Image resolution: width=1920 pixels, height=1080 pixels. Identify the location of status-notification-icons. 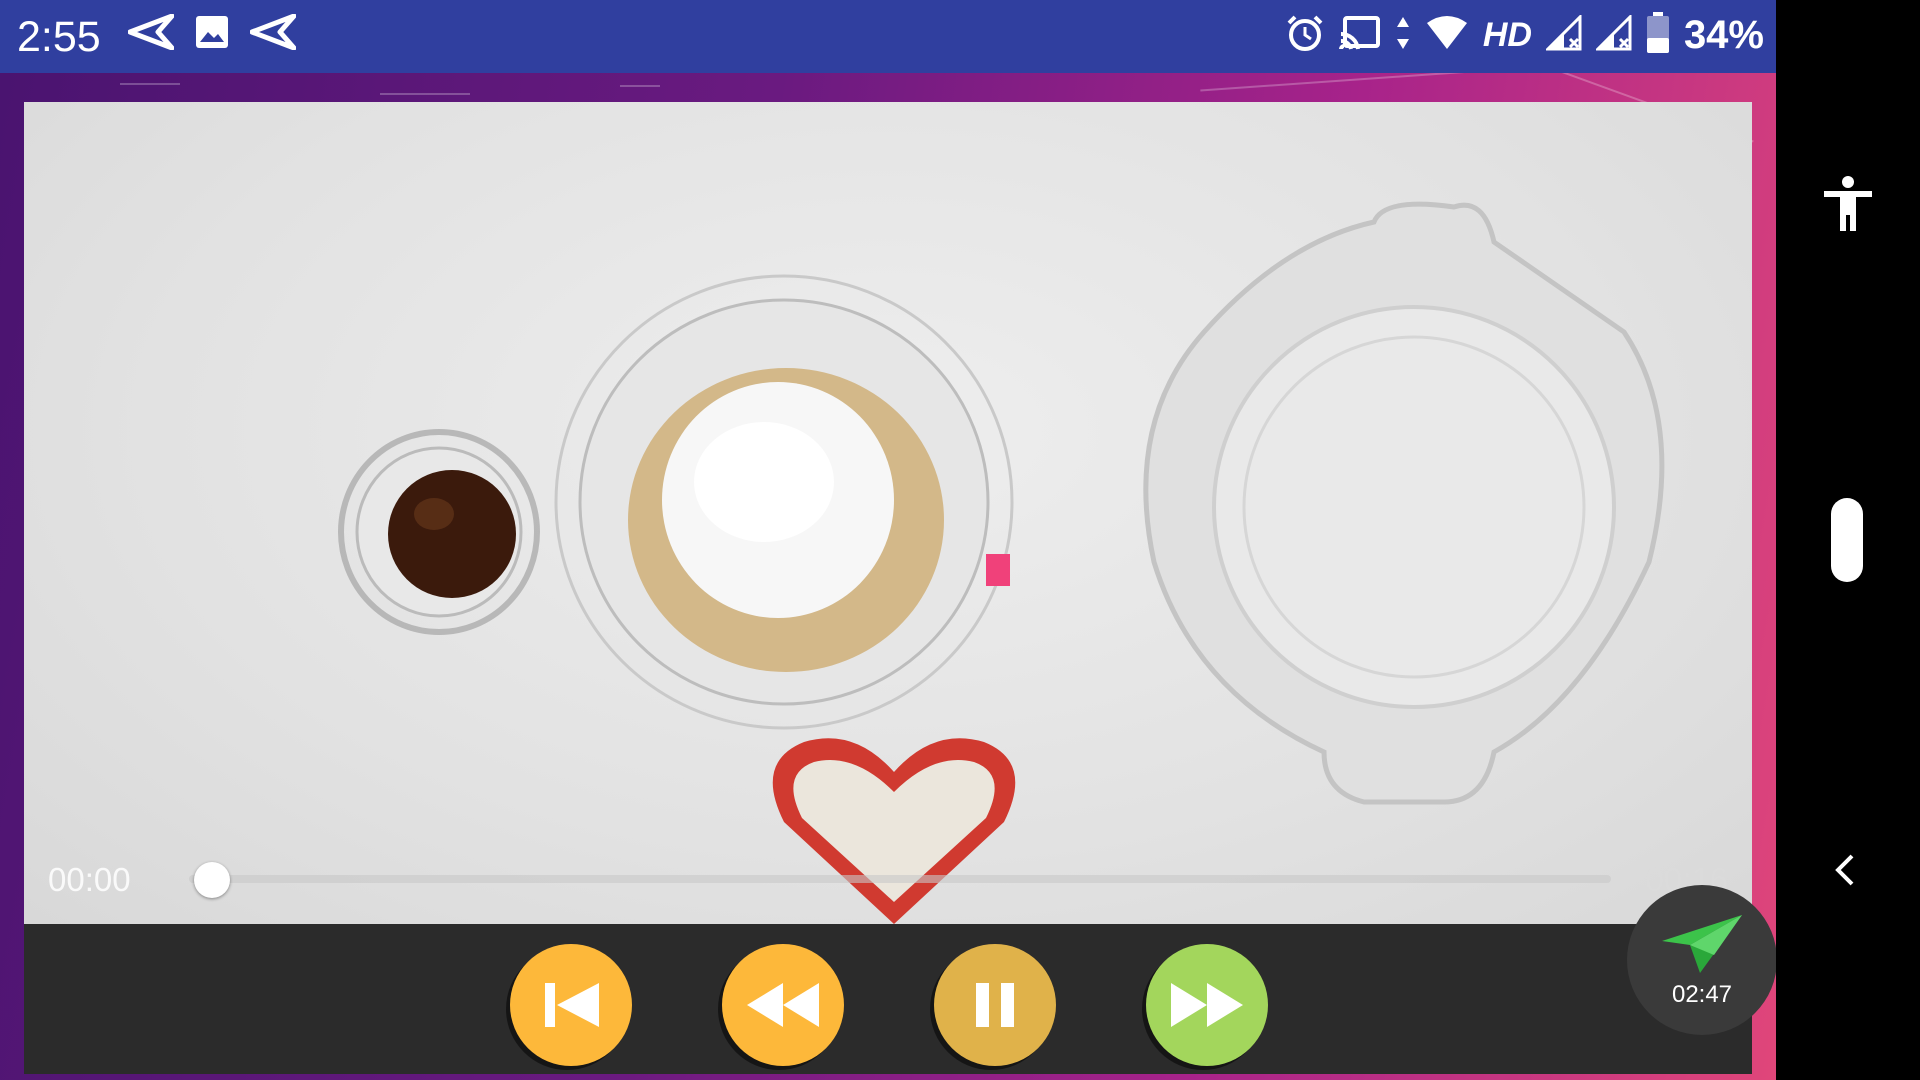
(212, 34).